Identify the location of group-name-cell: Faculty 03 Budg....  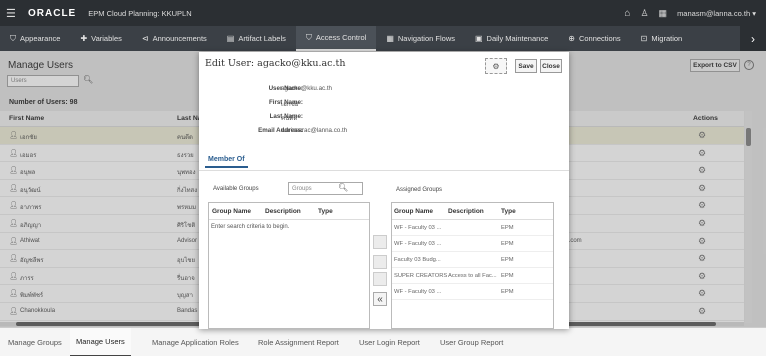
(417, 260).